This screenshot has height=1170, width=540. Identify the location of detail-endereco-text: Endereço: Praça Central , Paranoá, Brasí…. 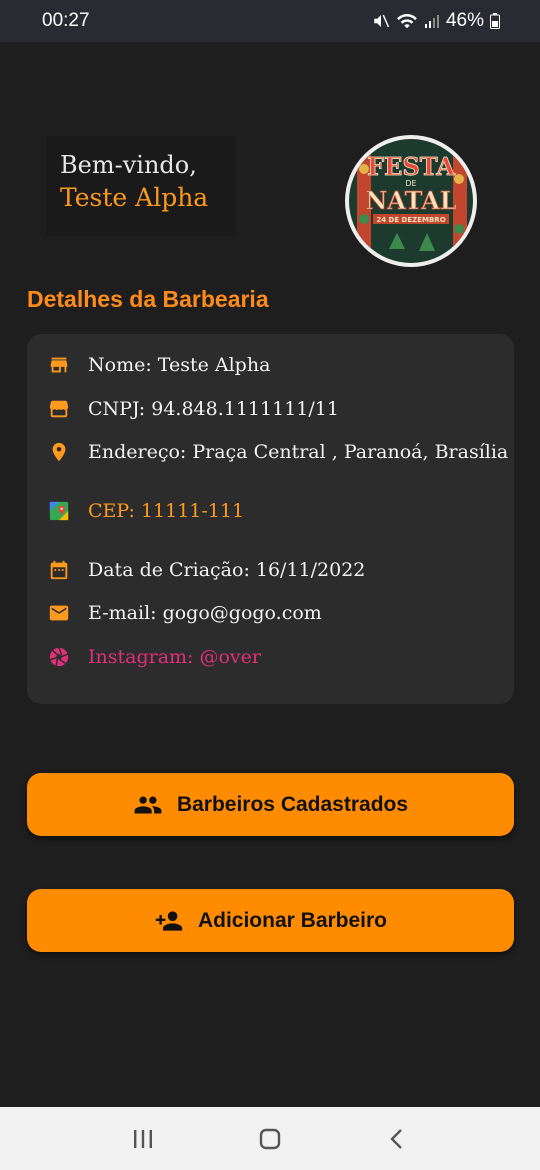
(298, 452).